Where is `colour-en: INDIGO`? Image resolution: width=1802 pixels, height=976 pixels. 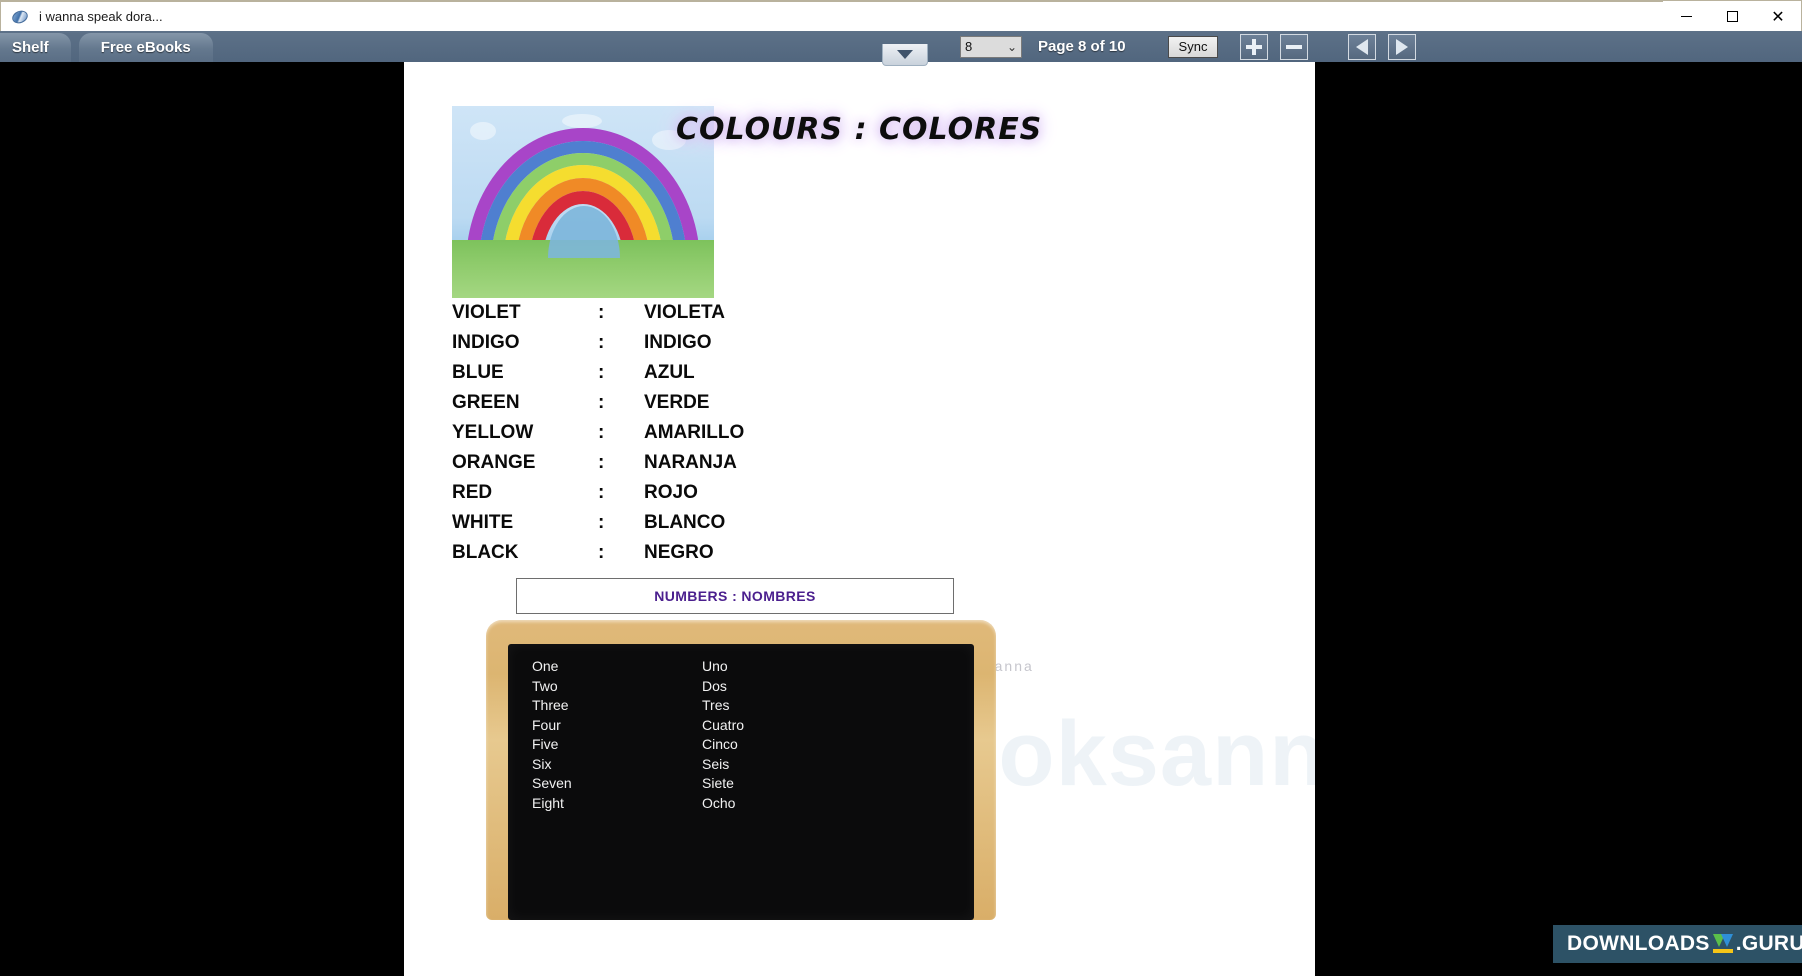 colour-en: INDIGO is located at coordinates (486, 342).